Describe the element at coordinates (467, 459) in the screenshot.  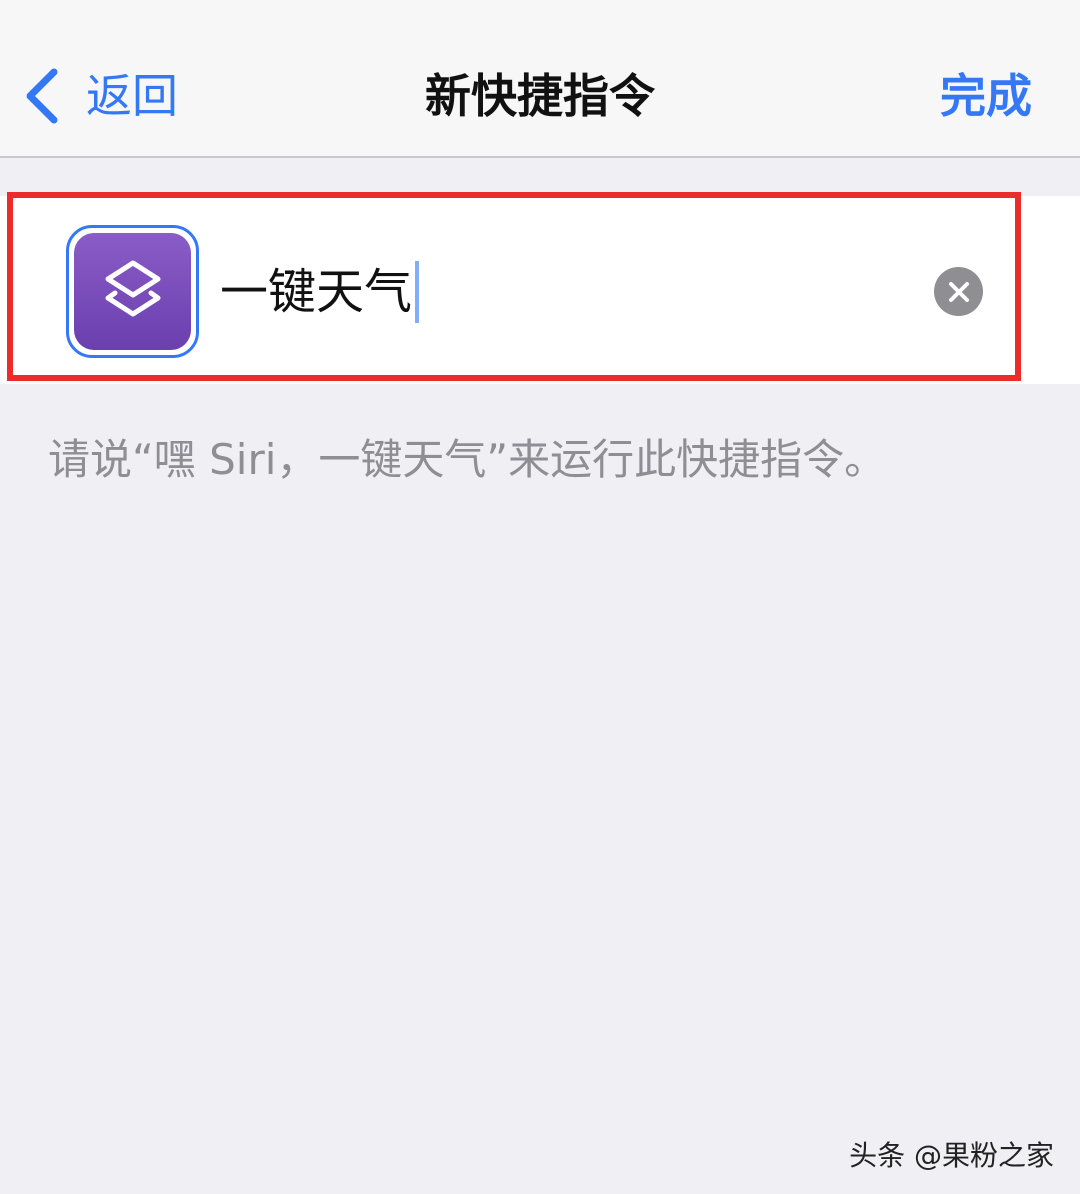
I see `siri-hint-text: 请说“嘿 Siri，一键天气”来运行此快捷指令。` at that location.